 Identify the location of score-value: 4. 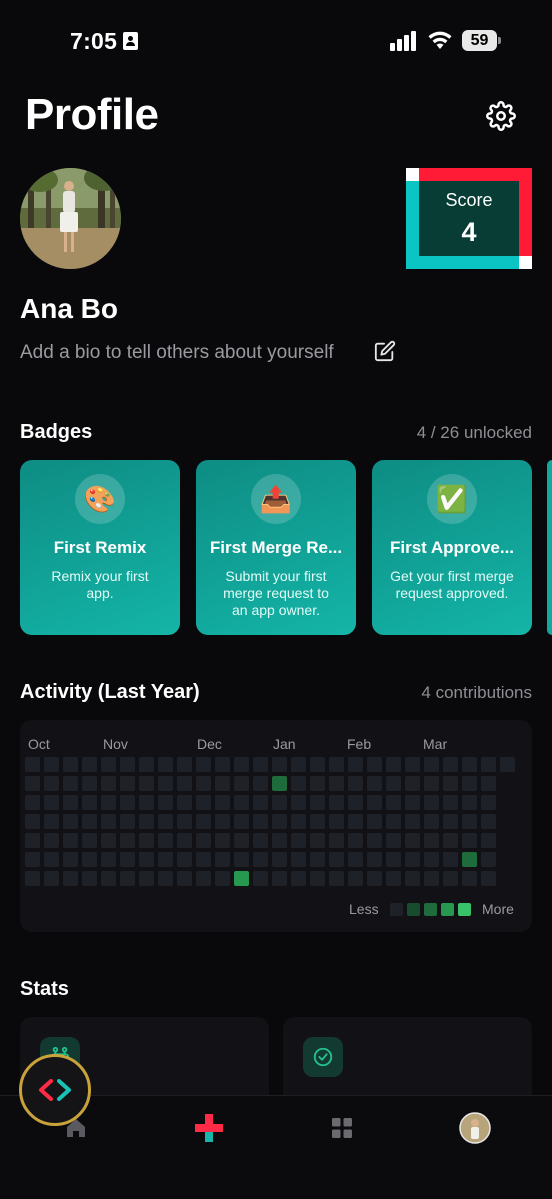
(469, 231).